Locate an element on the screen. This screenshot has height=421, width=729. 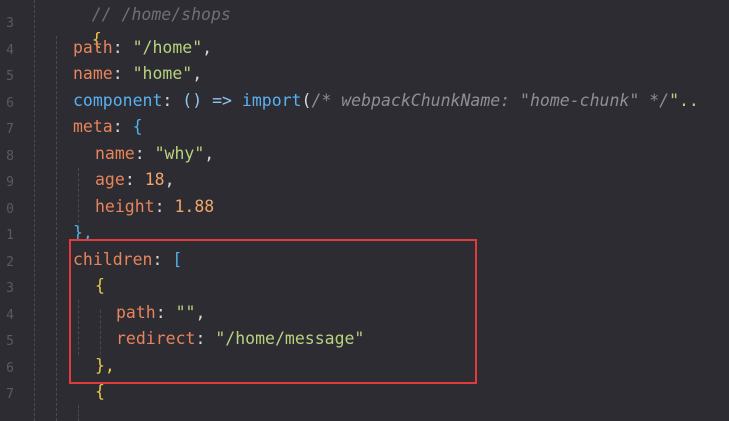
code-line: children: [ is located at coordinates (128, 259).